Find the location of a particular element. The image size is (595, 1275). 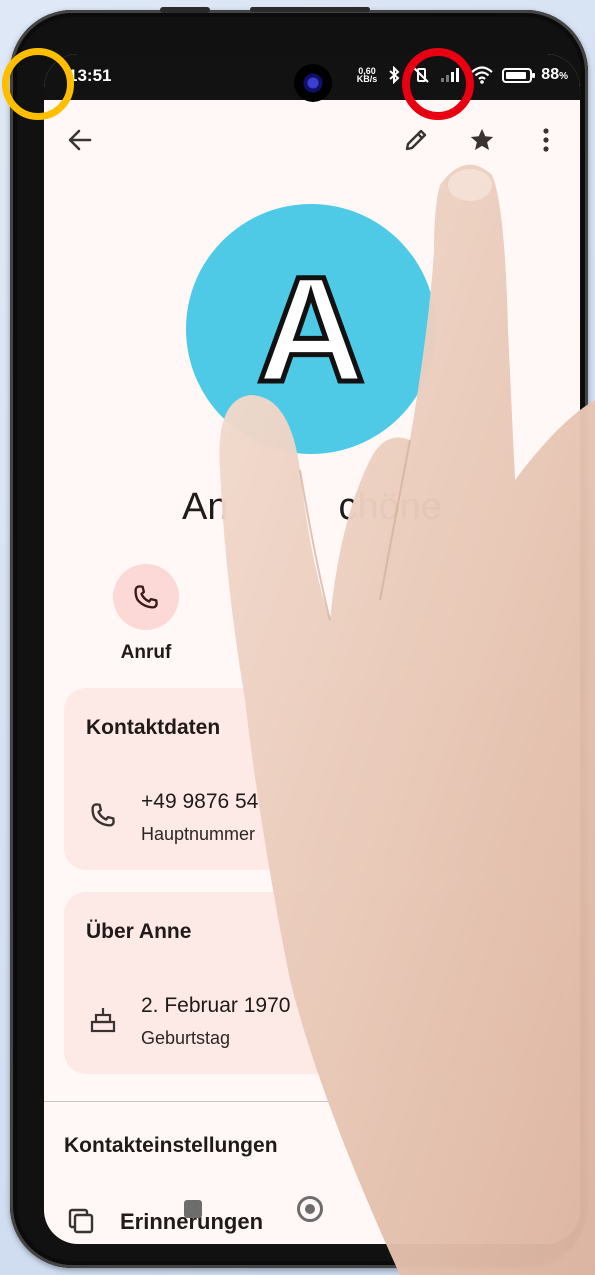

about-card: Über Anne 2. Februar 1970 Geburtstag is located at coordinates (314, 983).